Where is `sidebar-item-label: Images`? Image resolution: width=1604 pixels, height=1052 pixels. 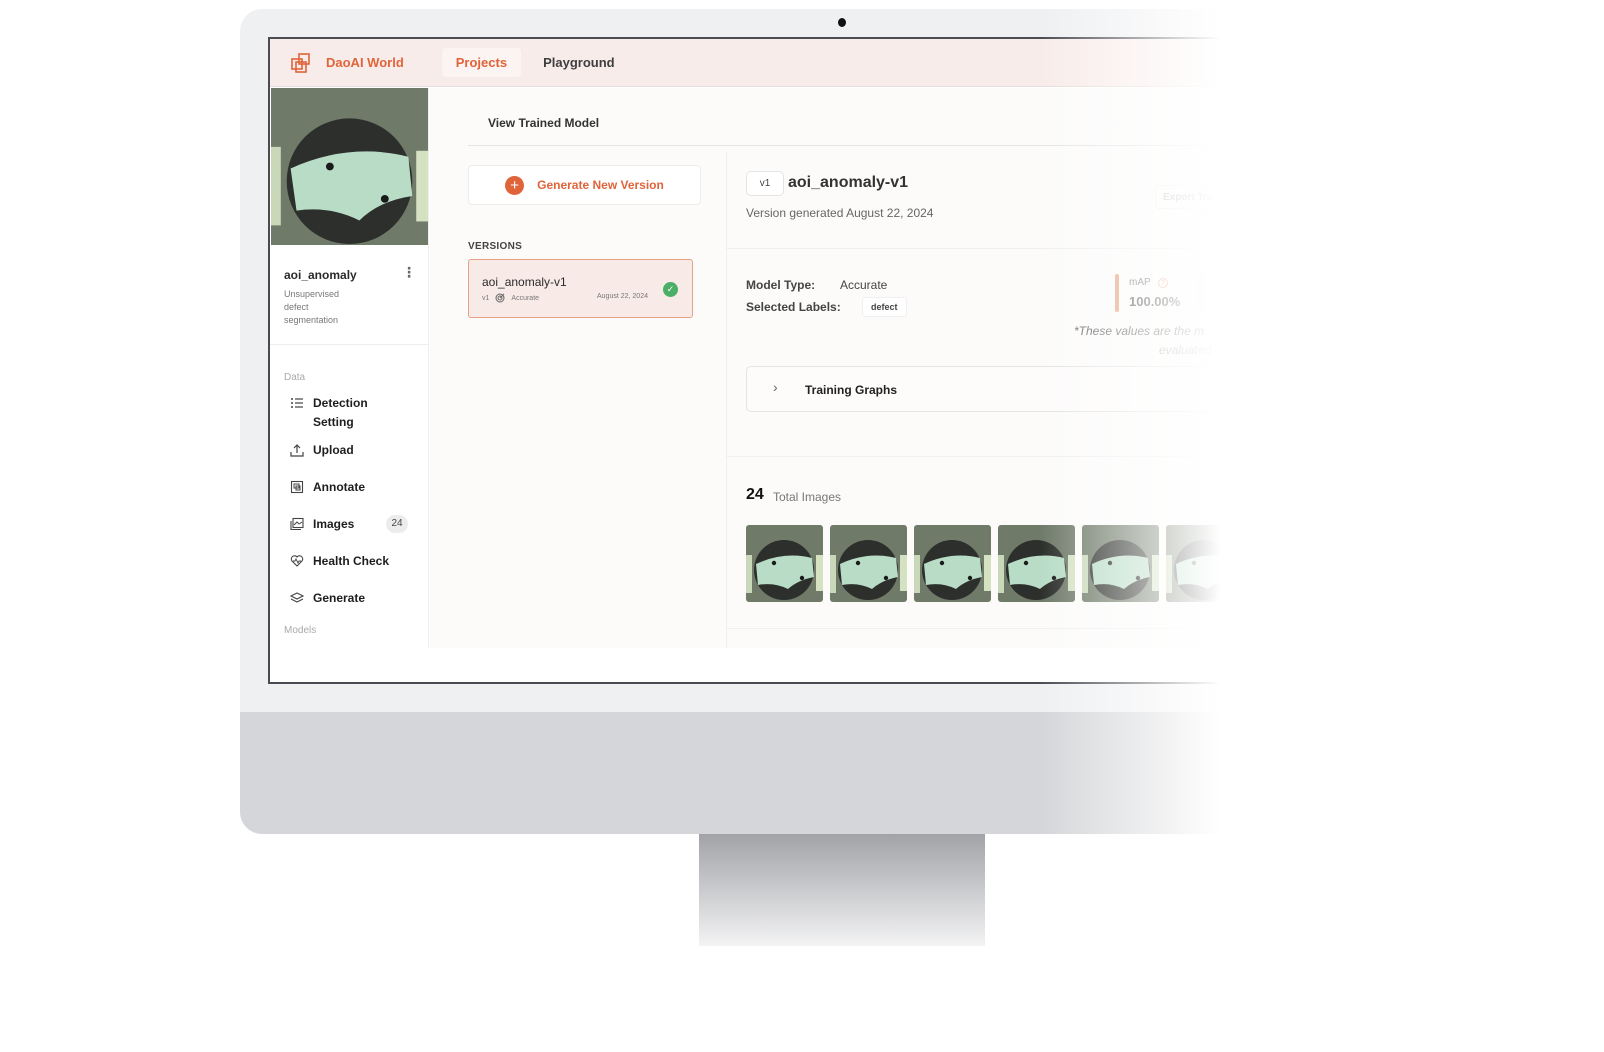
sidebar-item-label: Images is located at coordinates (334, 524).